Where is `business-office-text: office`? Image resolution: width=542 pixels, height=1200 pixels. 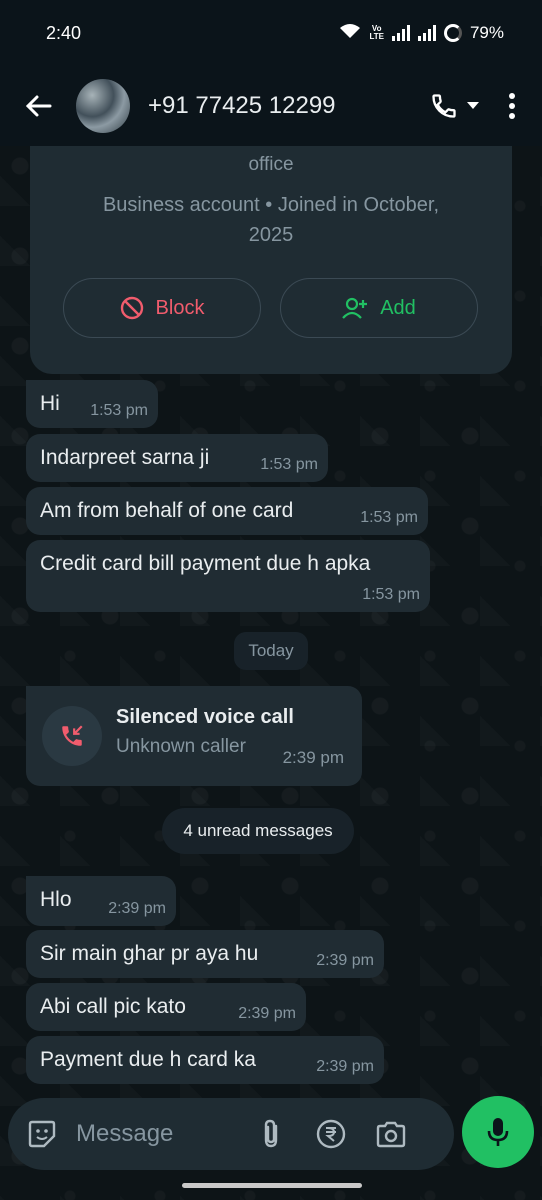
business-office-text: office is located at coordinates (271, 164).